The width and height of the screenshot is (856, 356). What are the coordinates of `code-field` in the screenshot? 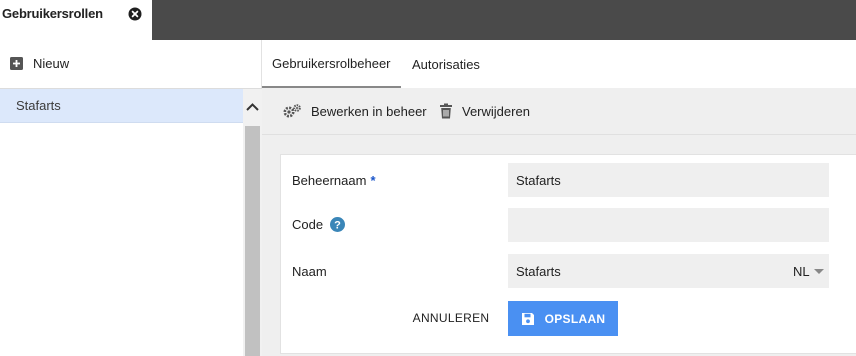 It's located at (668, 225).